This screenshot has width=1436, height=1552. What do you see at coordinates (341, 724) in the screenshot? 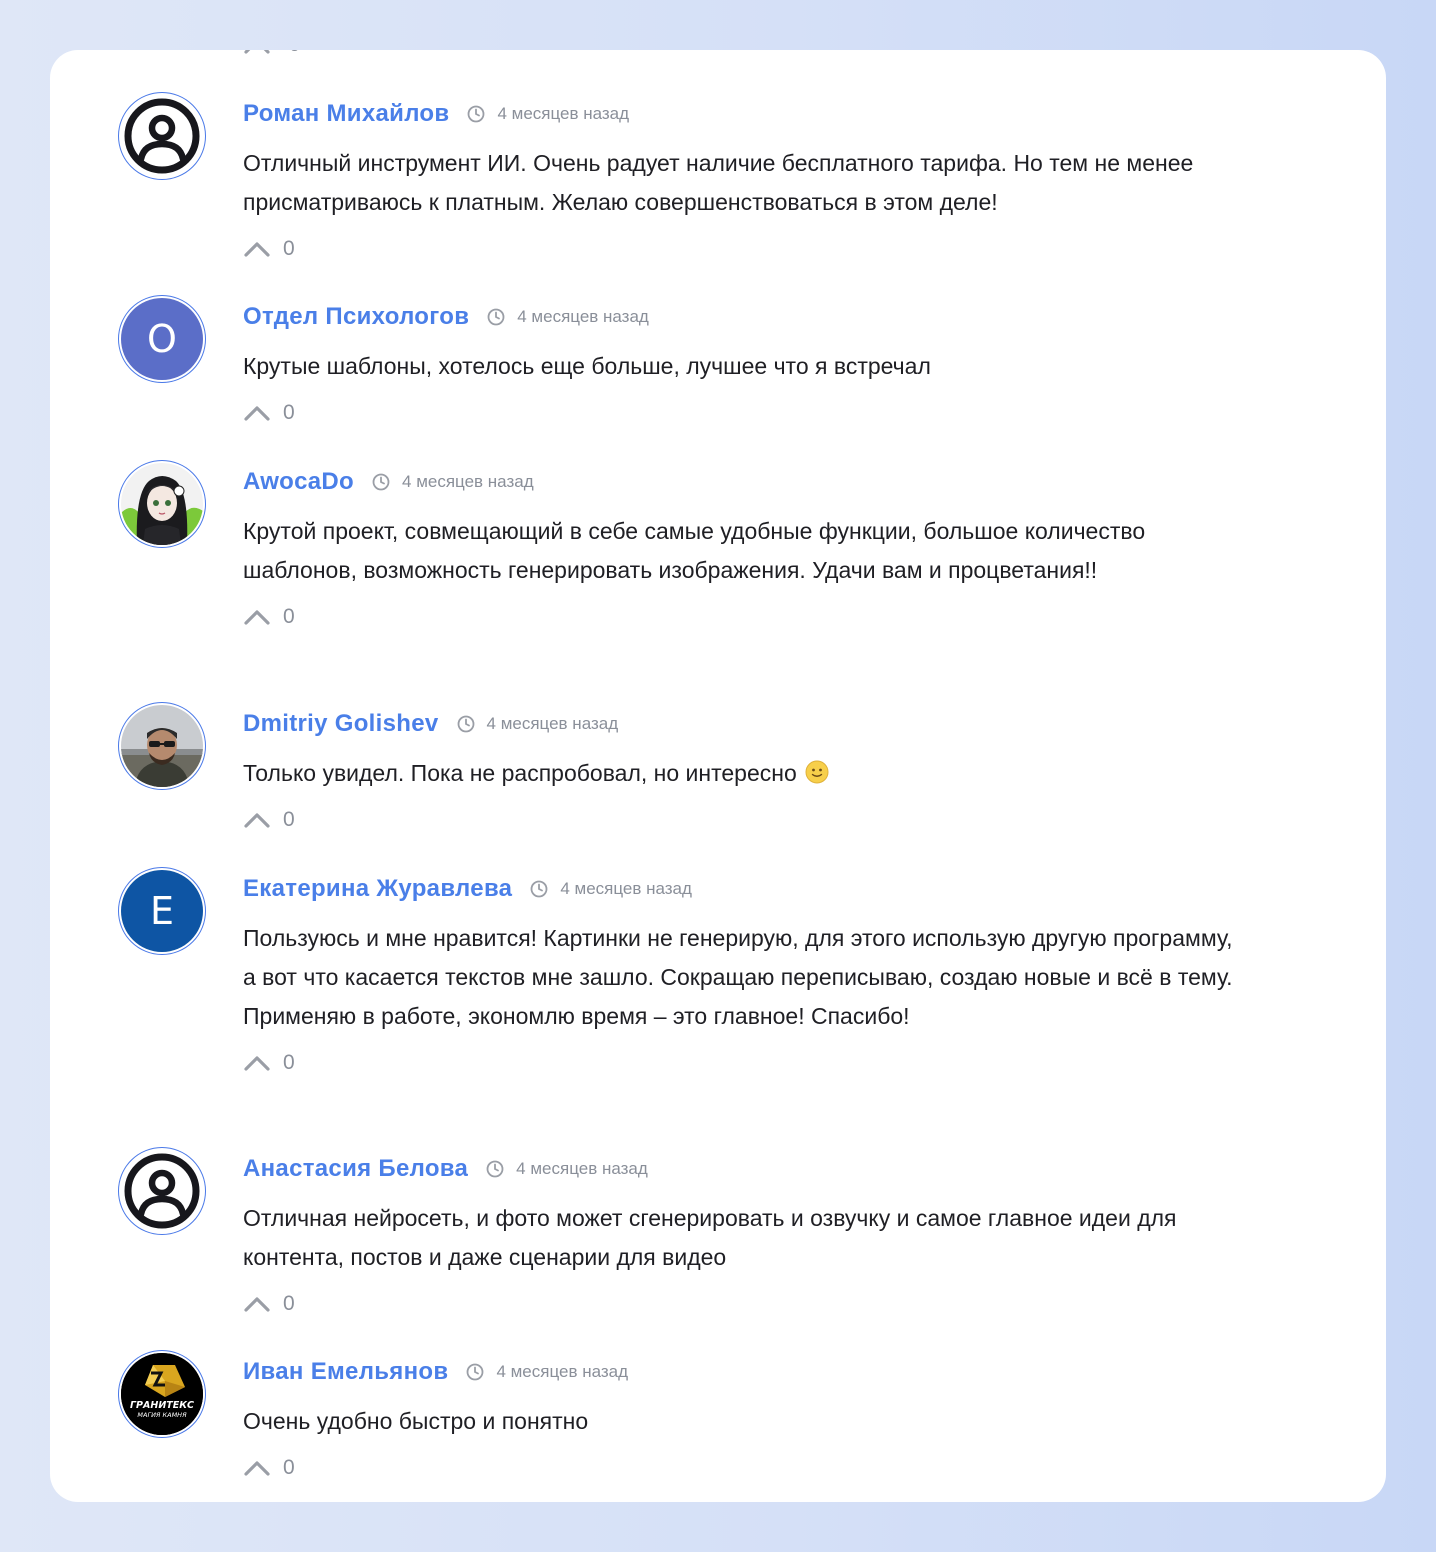
I see `comment-author: Dmitriy Golishev` at bounding box center [341, 724].